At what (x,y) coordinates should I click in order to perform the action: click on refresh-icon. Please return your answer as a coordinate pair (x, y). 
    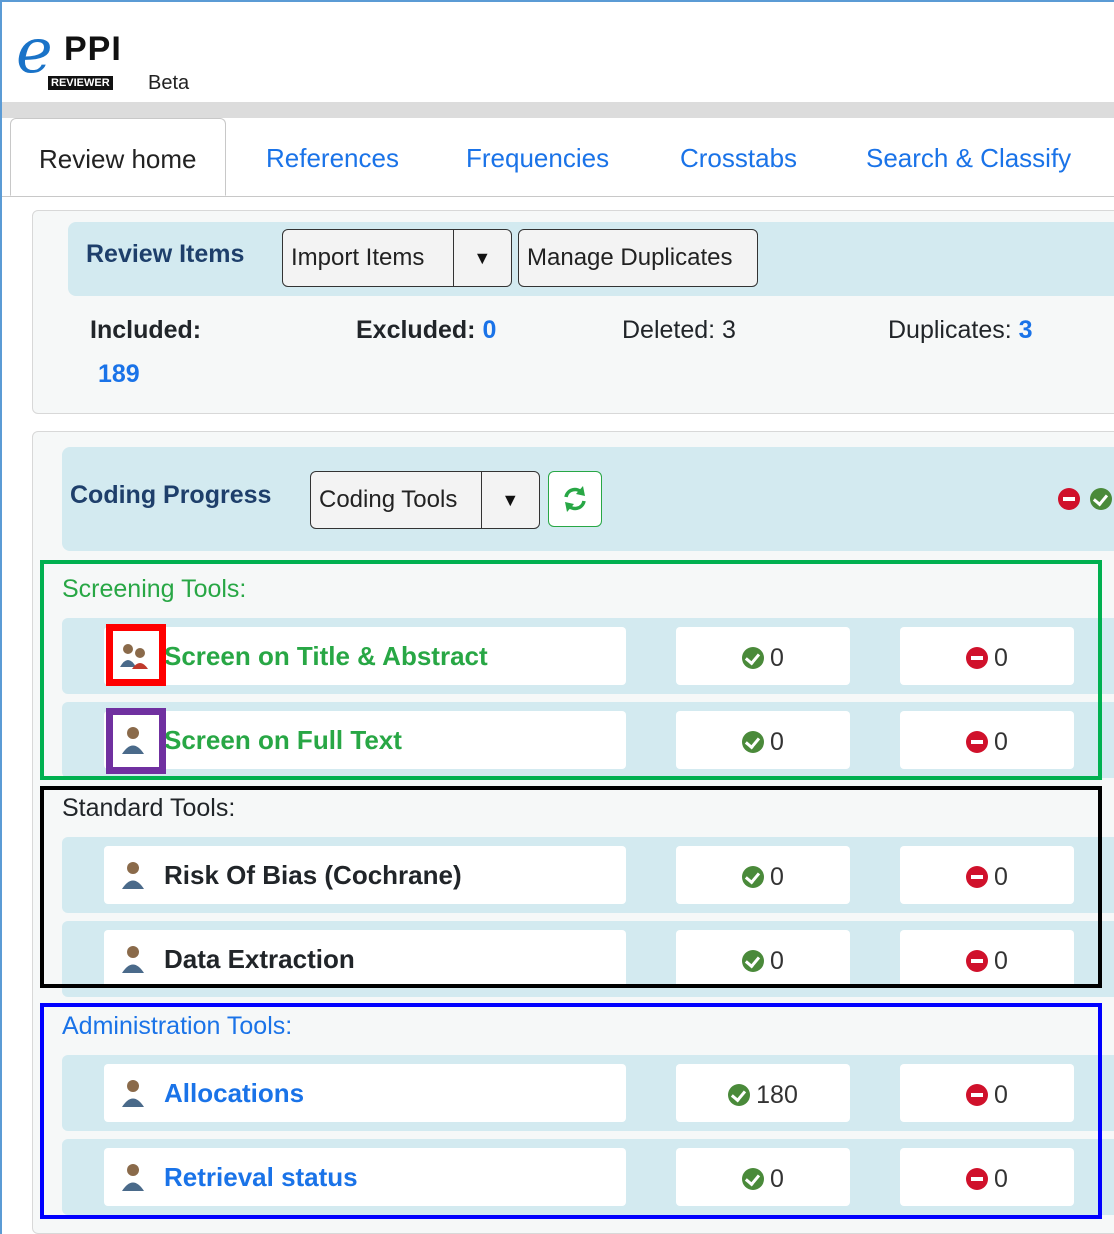
    Looking at the image, I should click on (575, 499).